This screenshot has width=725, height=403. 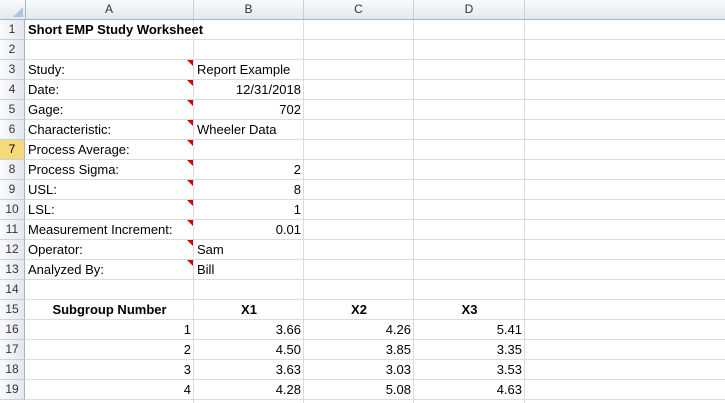 What do you see at coordinates (249, 170) in the screenshot?
I see `field-value-process-sigma: 2` at bounding box center [249, 170].